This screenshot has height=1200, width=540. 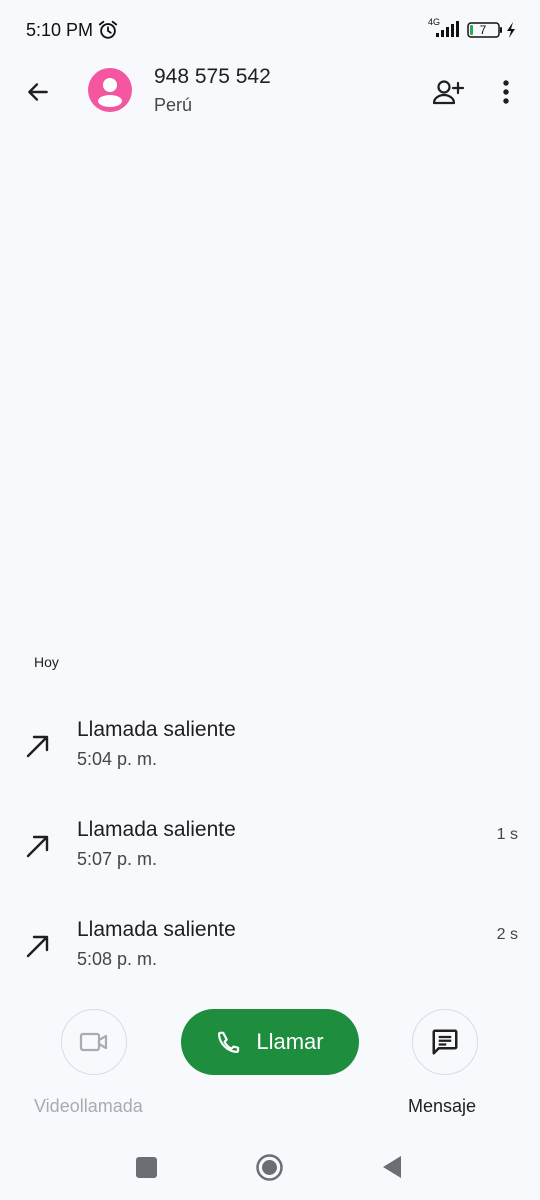 What do you see at coordinates (229, 1042) in the screenshot?
I see `phone-icon` at bounding box center [229, 1042].